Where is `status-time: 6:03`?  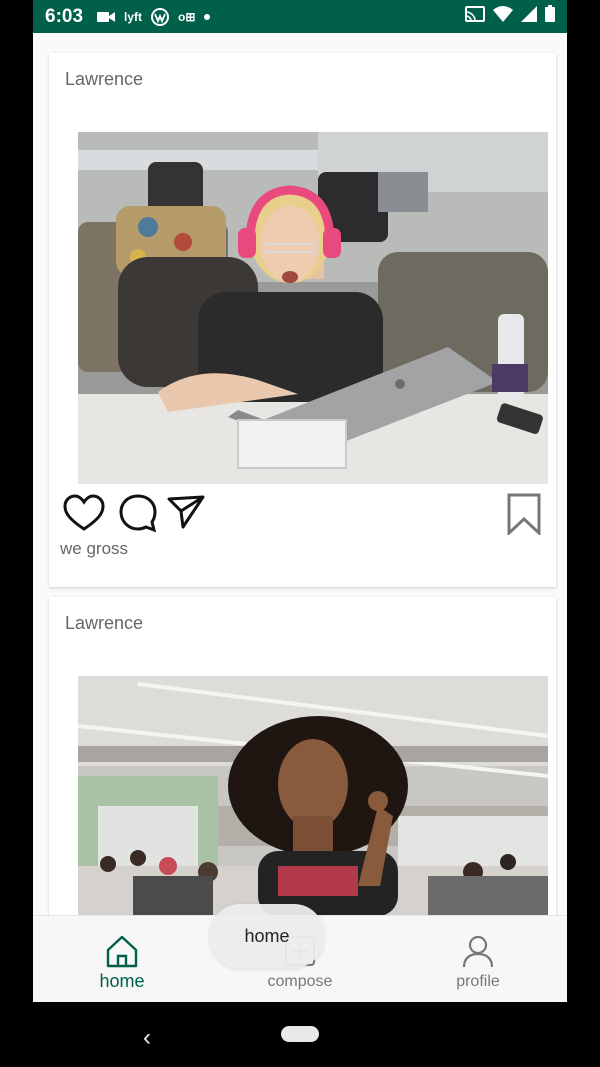
status-time: 6:03 is located at coordinates (64, 16).